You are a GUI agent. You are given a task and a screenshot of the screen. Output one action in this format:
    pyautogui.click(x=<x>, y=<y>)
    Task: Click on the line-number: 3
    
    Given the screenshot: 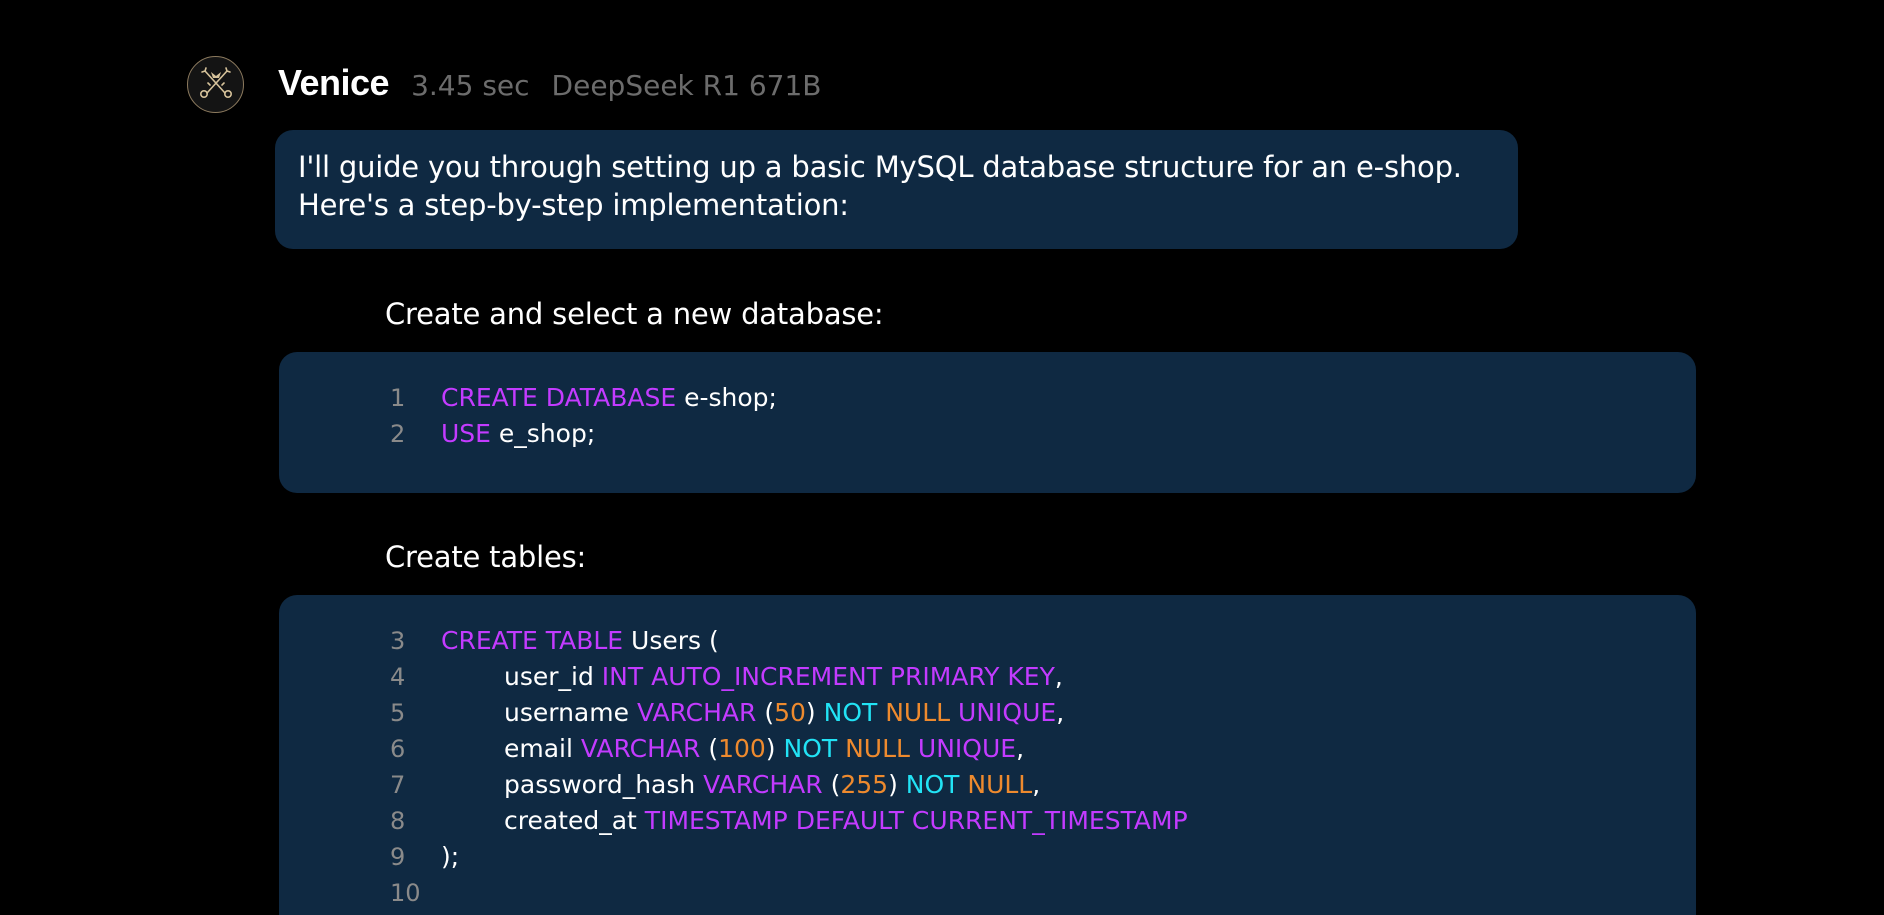 What is the action you would take?
    pyautogui.click(x=398, y=641)
    